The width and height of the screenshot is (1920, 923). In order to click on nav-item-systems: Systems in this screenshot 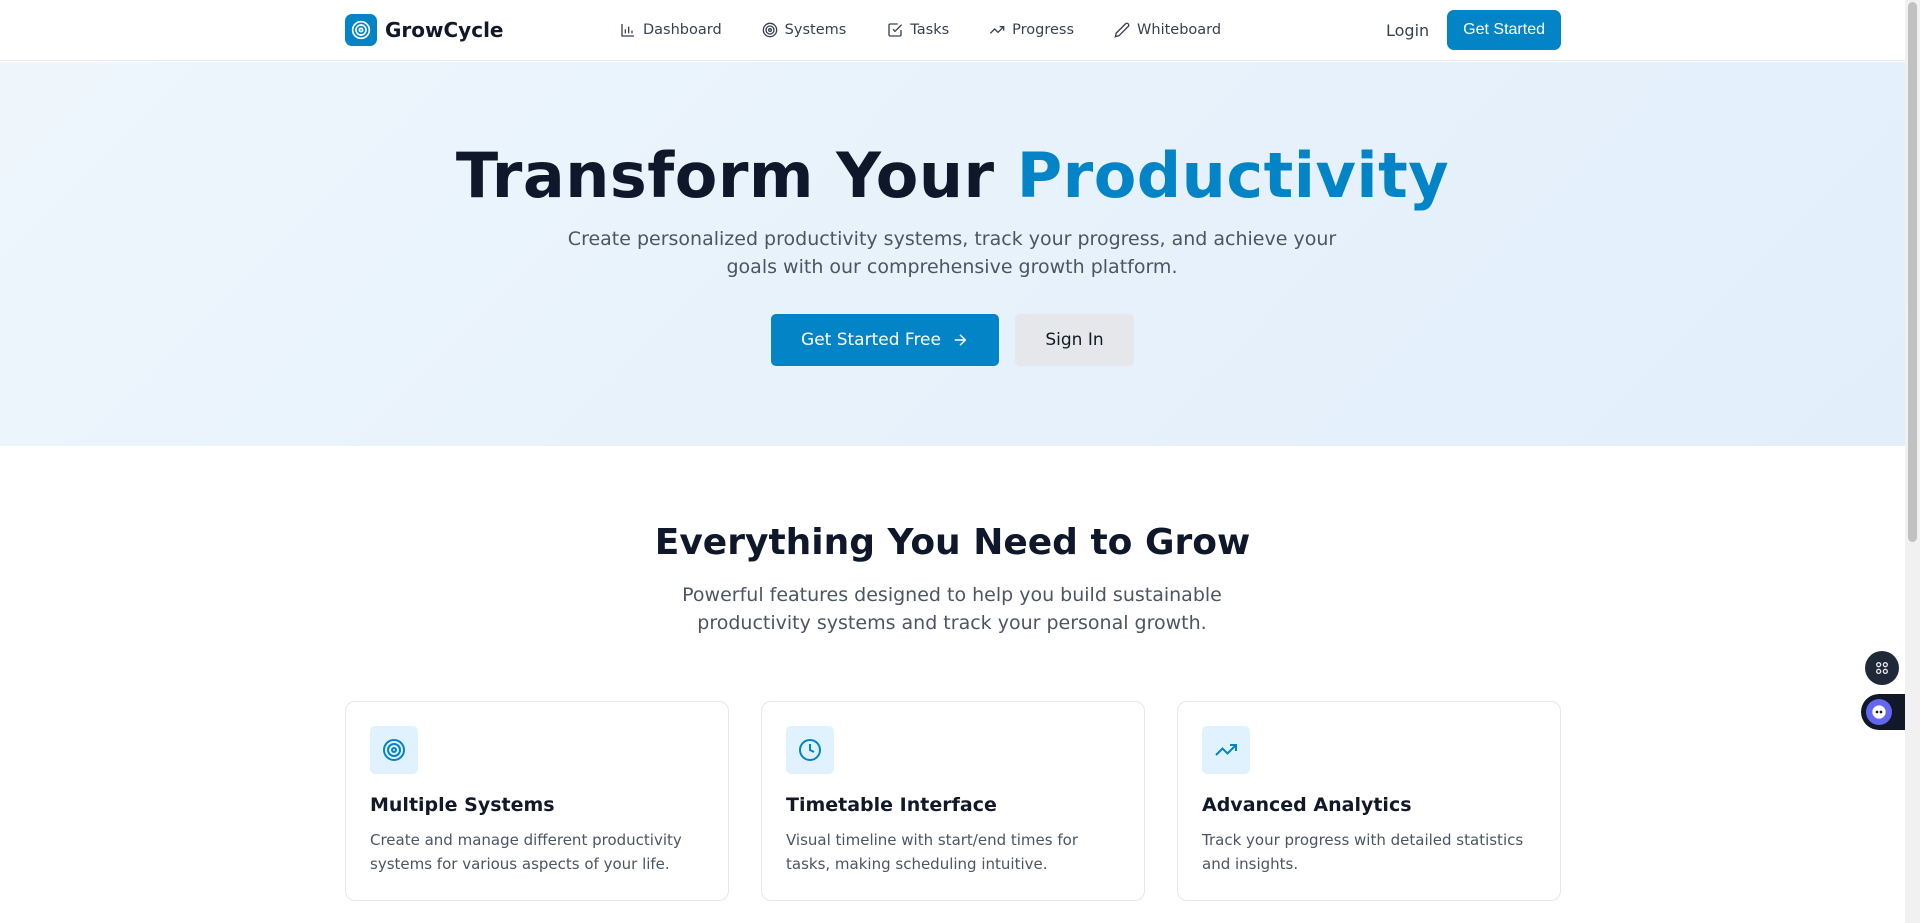, I will do `click(804, 30)`.